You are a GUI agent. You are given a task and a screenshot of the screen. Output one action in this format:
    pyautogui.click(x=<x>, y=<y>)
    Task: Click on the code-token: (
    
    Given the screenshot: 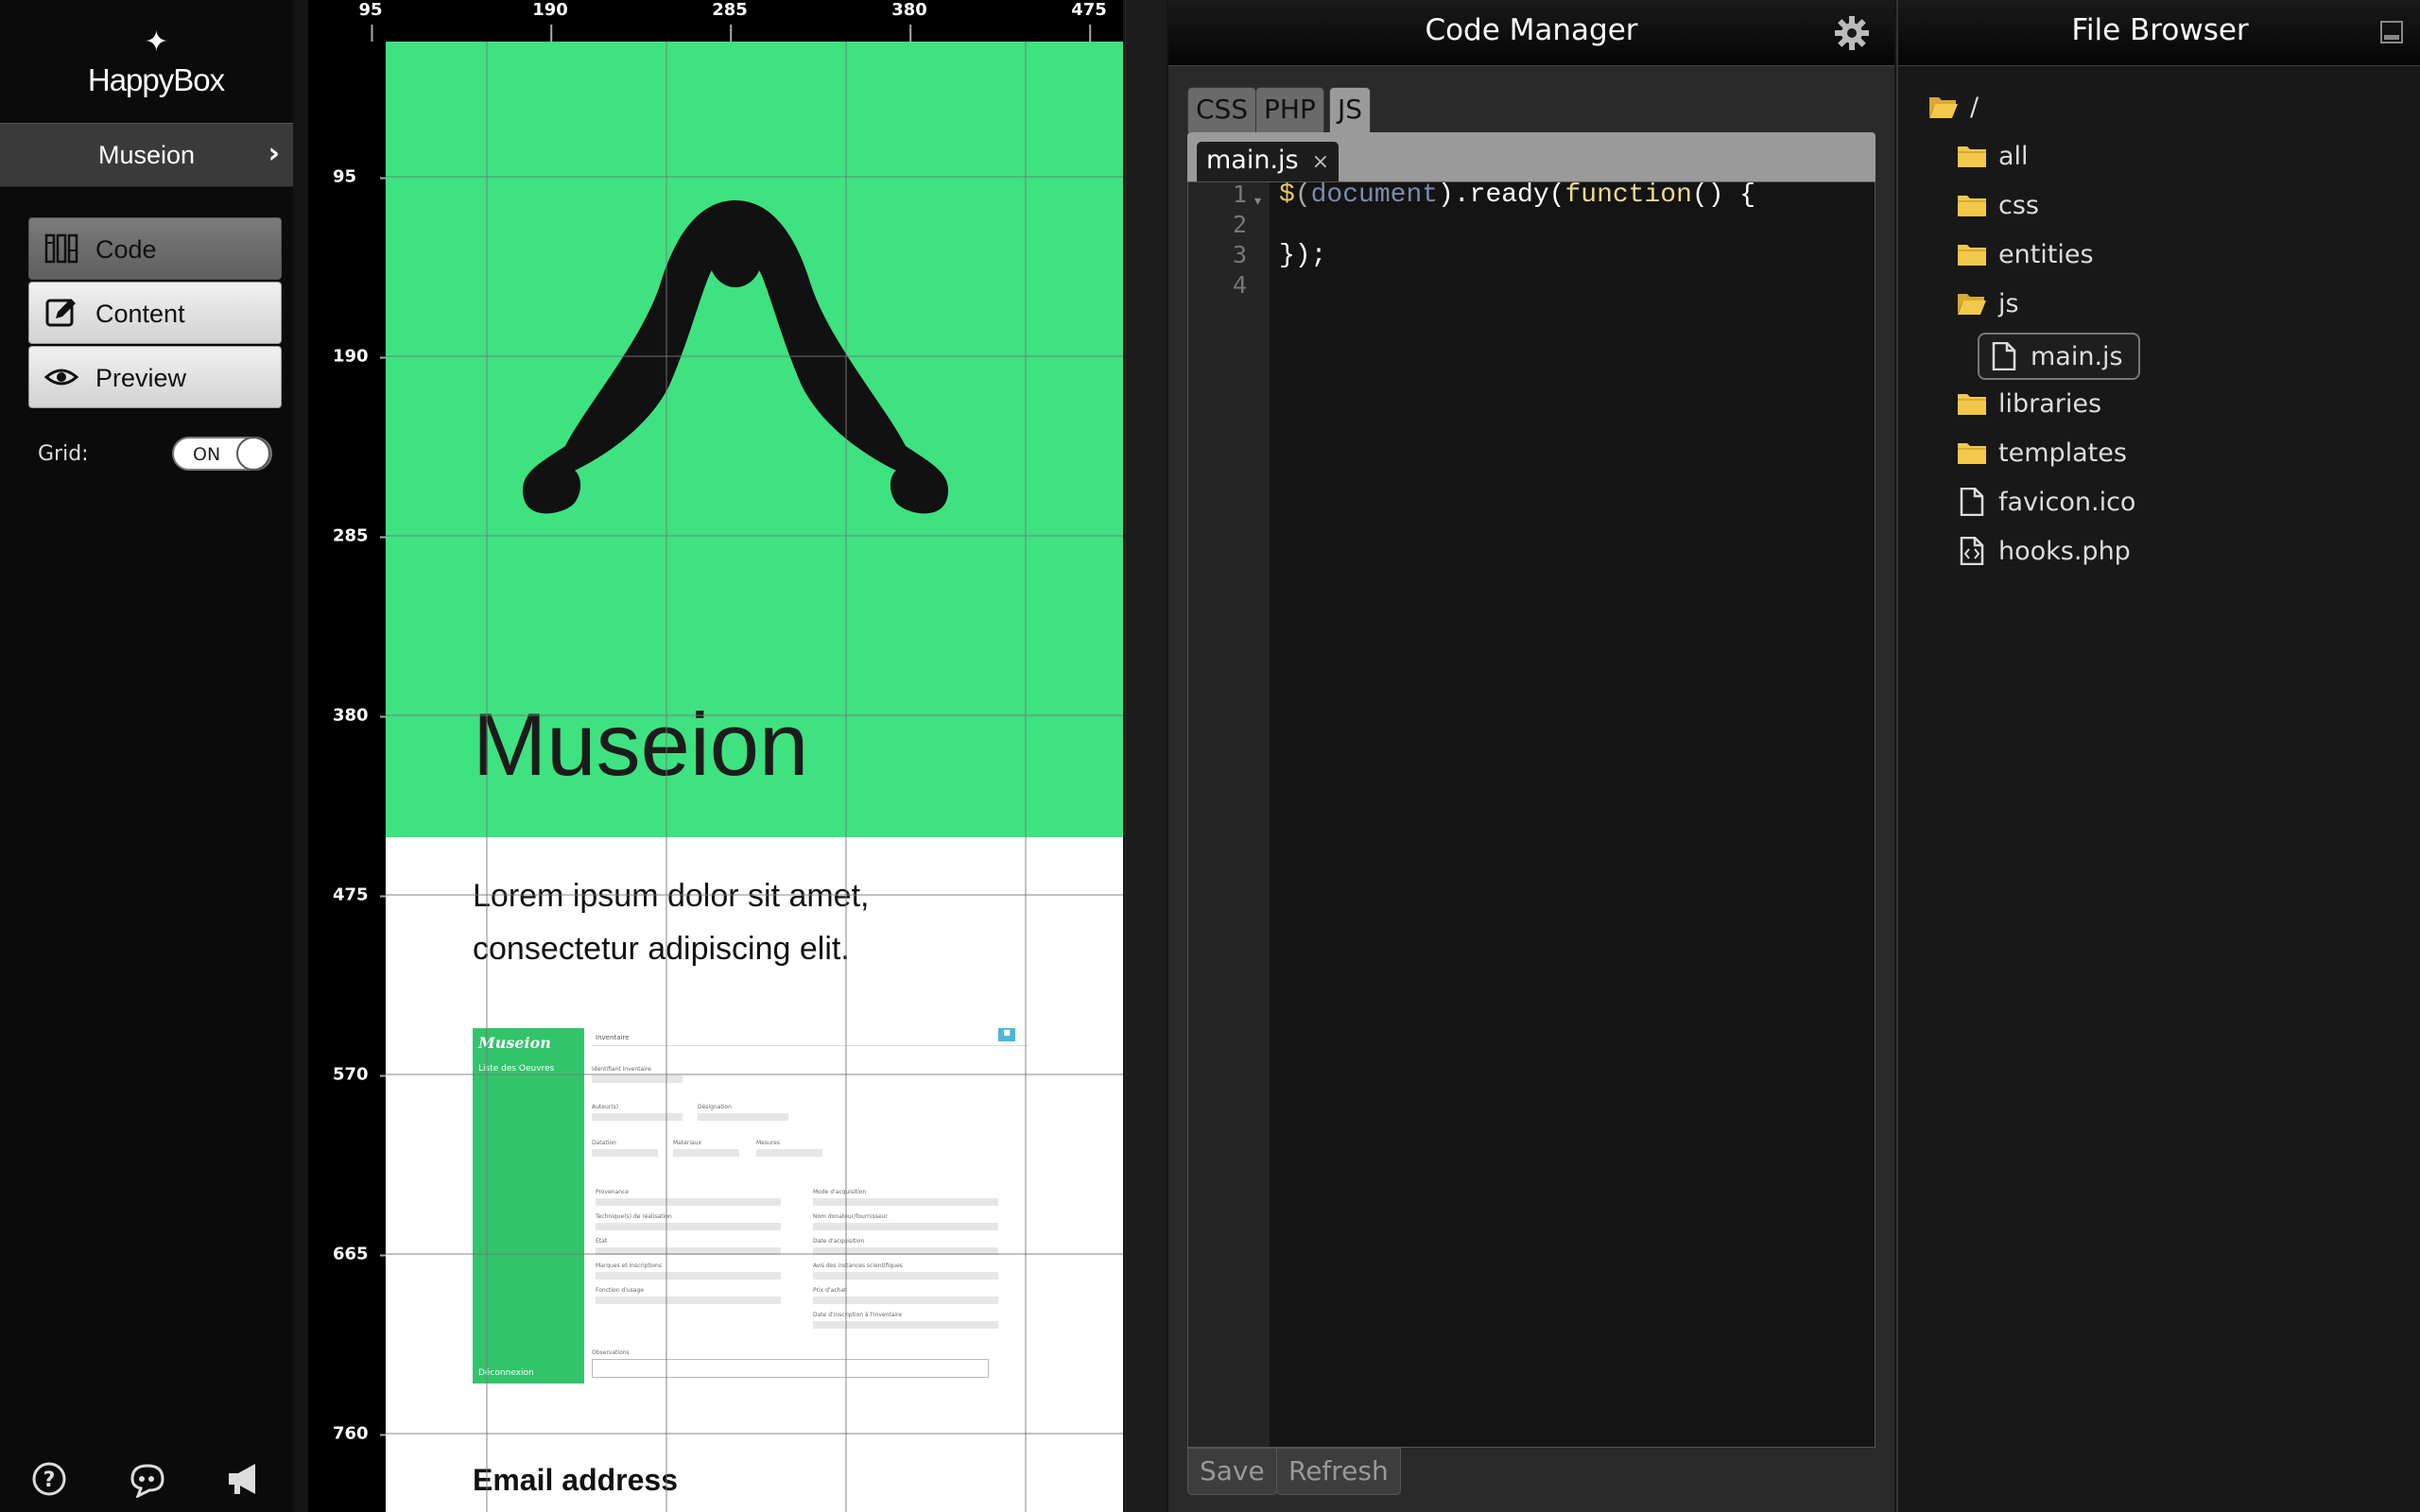 What is the action you would take?
    pyautogui.click(x=1302, y=195)
    